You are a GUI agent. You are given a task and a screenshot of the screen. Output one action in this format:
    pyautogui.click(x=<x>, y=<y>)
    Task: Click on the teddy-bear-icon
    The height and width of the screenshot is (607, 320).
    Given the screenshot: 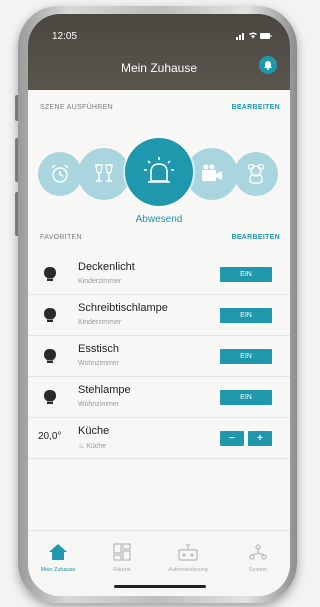 What is the action you would take?
    pyautogui.click(x=256, y=173)
    